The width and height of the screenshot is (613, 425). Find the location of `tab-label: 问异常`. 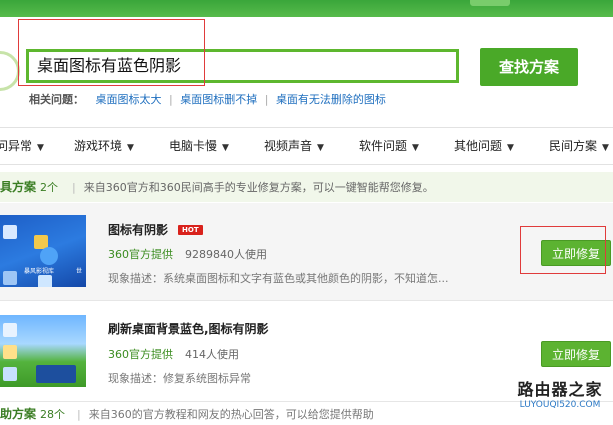

tab-label: 问异常 is located at coordinates (16, 146).